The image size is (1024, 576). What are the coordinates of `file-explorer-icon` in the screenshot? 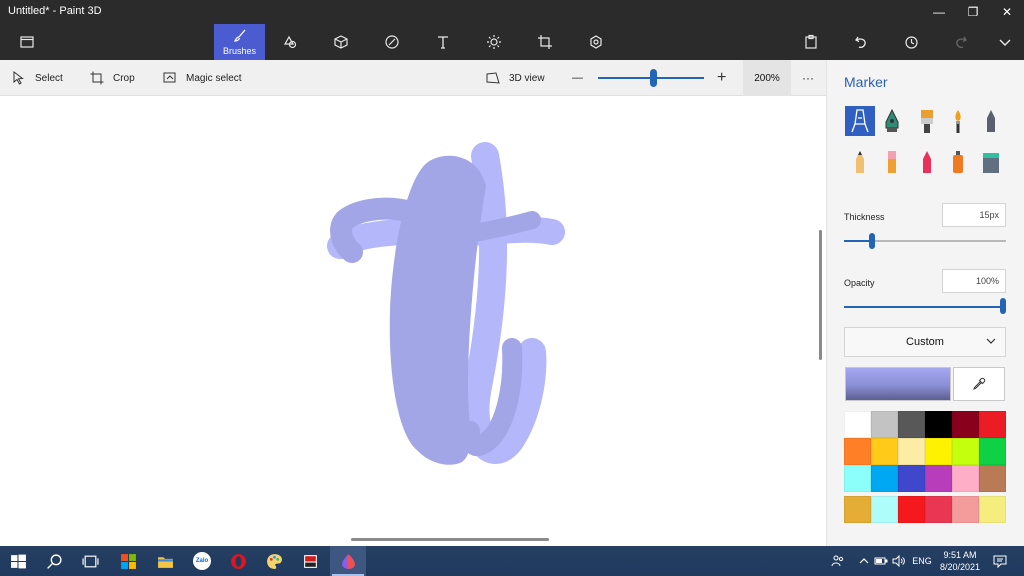 It's located at (165, 561).